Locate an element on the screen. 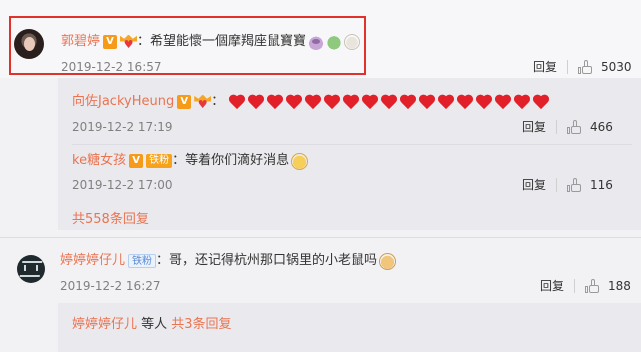  reply-line-2: ke糖女孩 V 铁粉 ：等着你们滴好消息 is located at coordinates (190, 161).